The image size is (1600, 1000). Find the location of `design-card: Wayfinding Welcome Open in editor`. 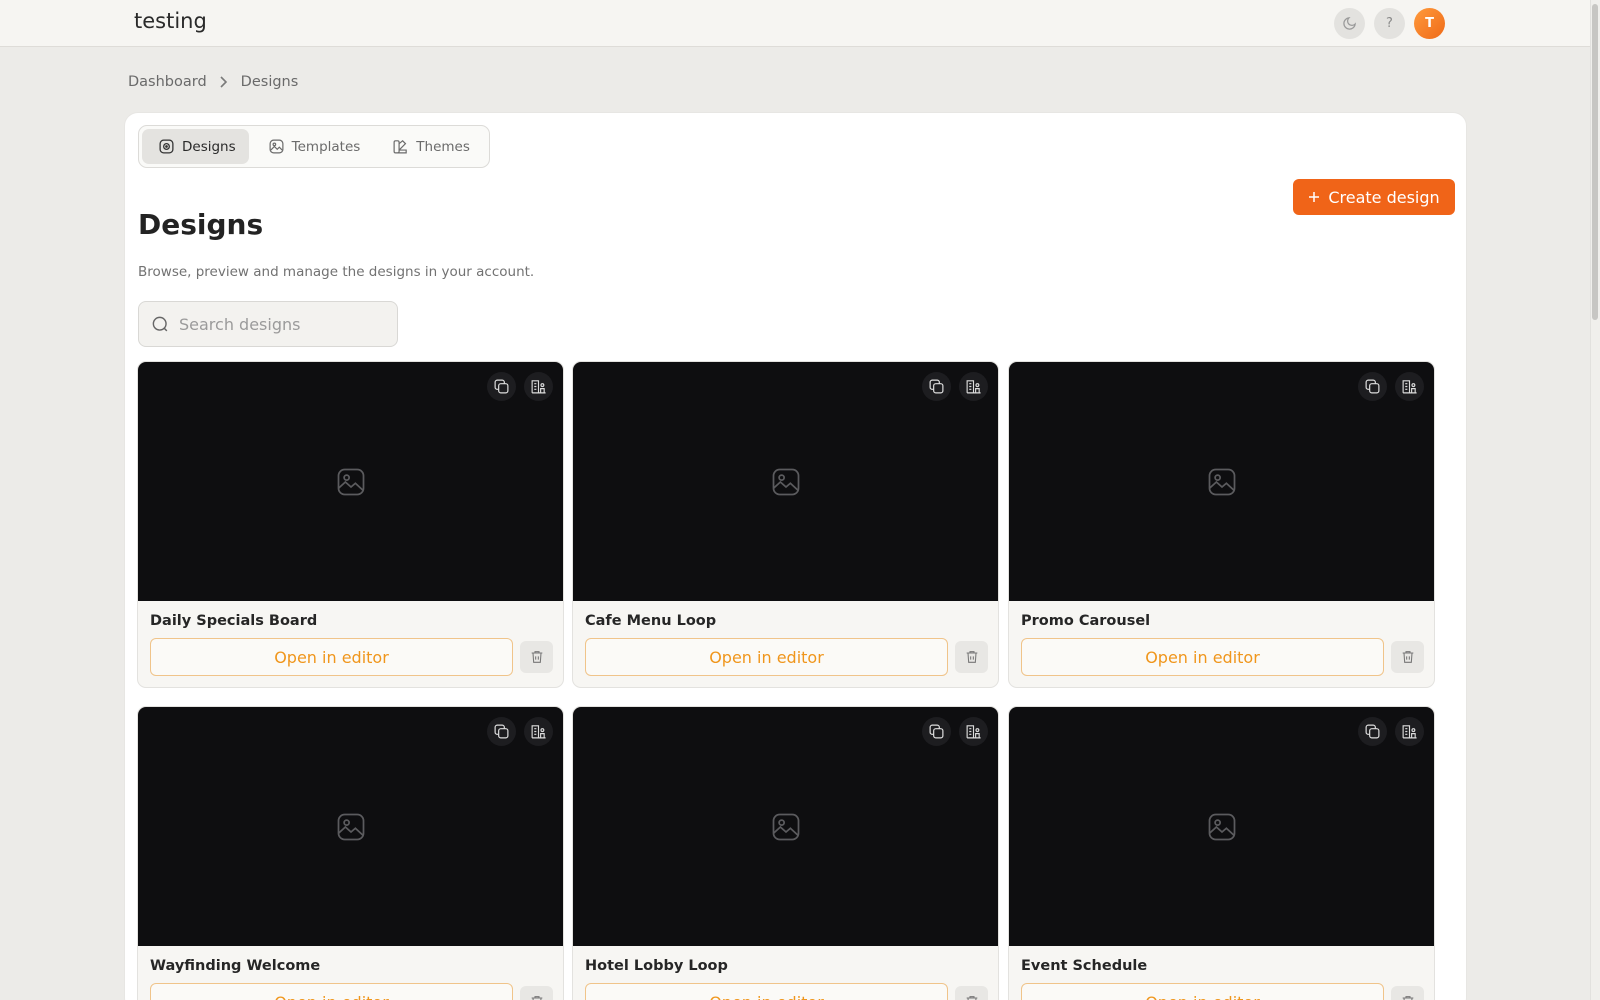

design-card: Wayfinding Welcome Open in editor is located at coordinates (350, 853).